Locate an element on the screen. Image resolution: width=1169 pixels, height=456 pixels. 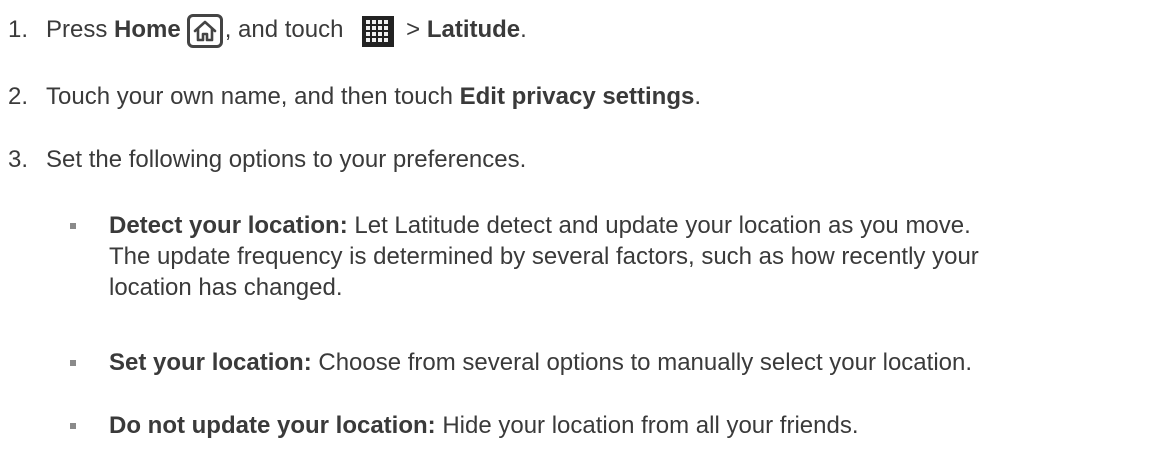
step-number: 3. is located at coordinates (18, 159).